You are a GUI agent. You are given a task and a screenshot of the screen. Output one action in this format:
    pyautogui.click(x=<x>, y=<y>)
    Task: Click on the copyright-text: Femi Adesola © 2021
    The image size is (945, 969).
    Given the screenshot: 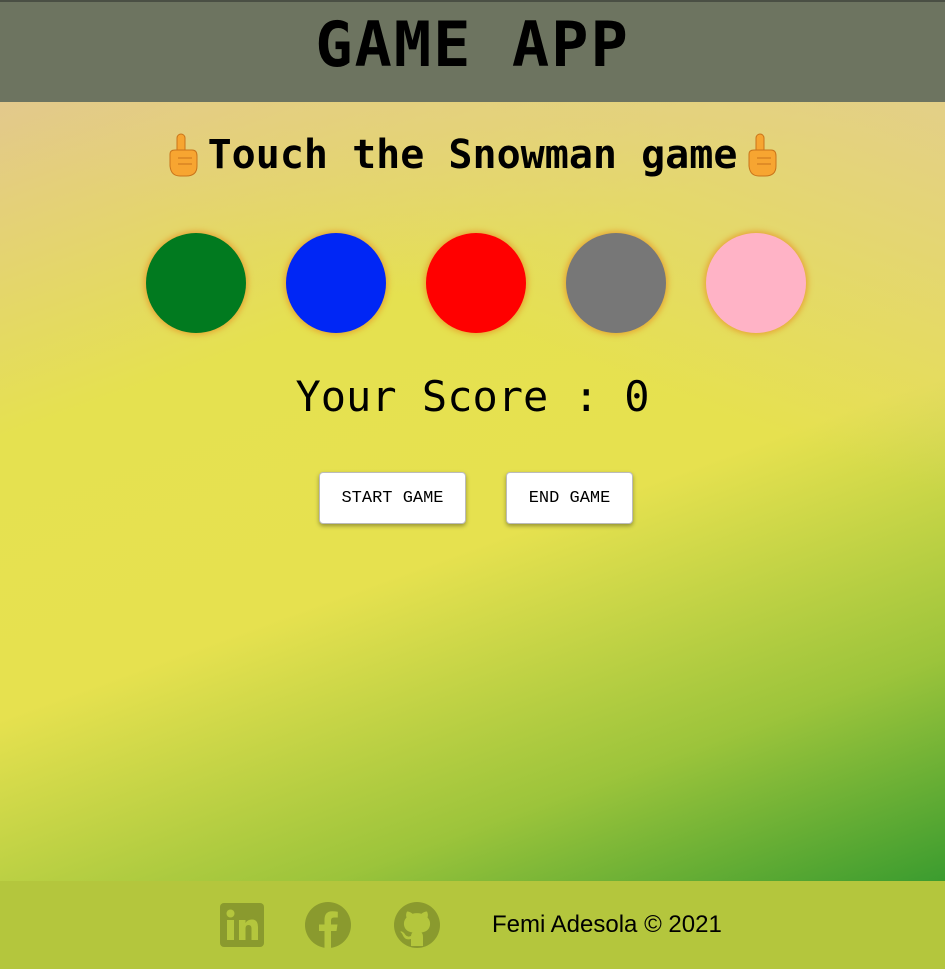 What is the action you would take?
    pyautogui.click(x=607, y=924)
    